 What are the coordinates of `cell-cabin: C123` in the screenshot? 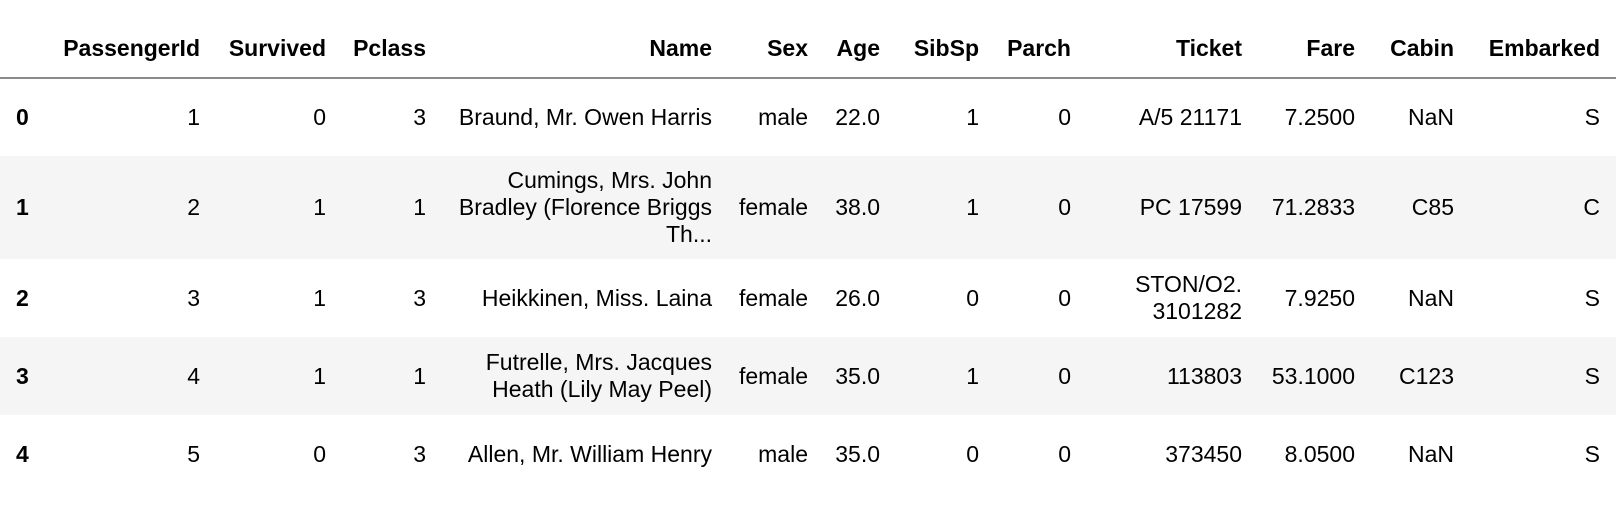 It's located at (1426, 375).